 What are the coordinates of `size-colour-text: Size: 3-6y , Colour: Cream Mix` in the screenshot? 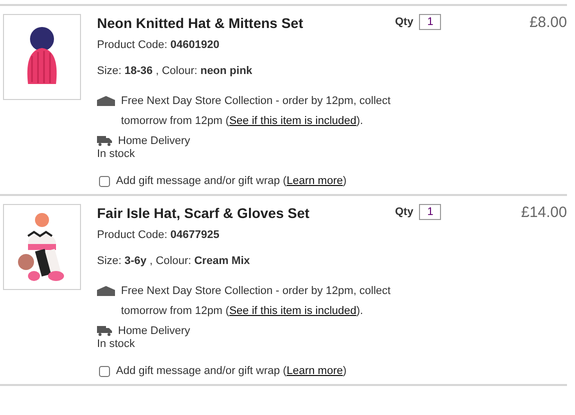 It's located at (174, 261).